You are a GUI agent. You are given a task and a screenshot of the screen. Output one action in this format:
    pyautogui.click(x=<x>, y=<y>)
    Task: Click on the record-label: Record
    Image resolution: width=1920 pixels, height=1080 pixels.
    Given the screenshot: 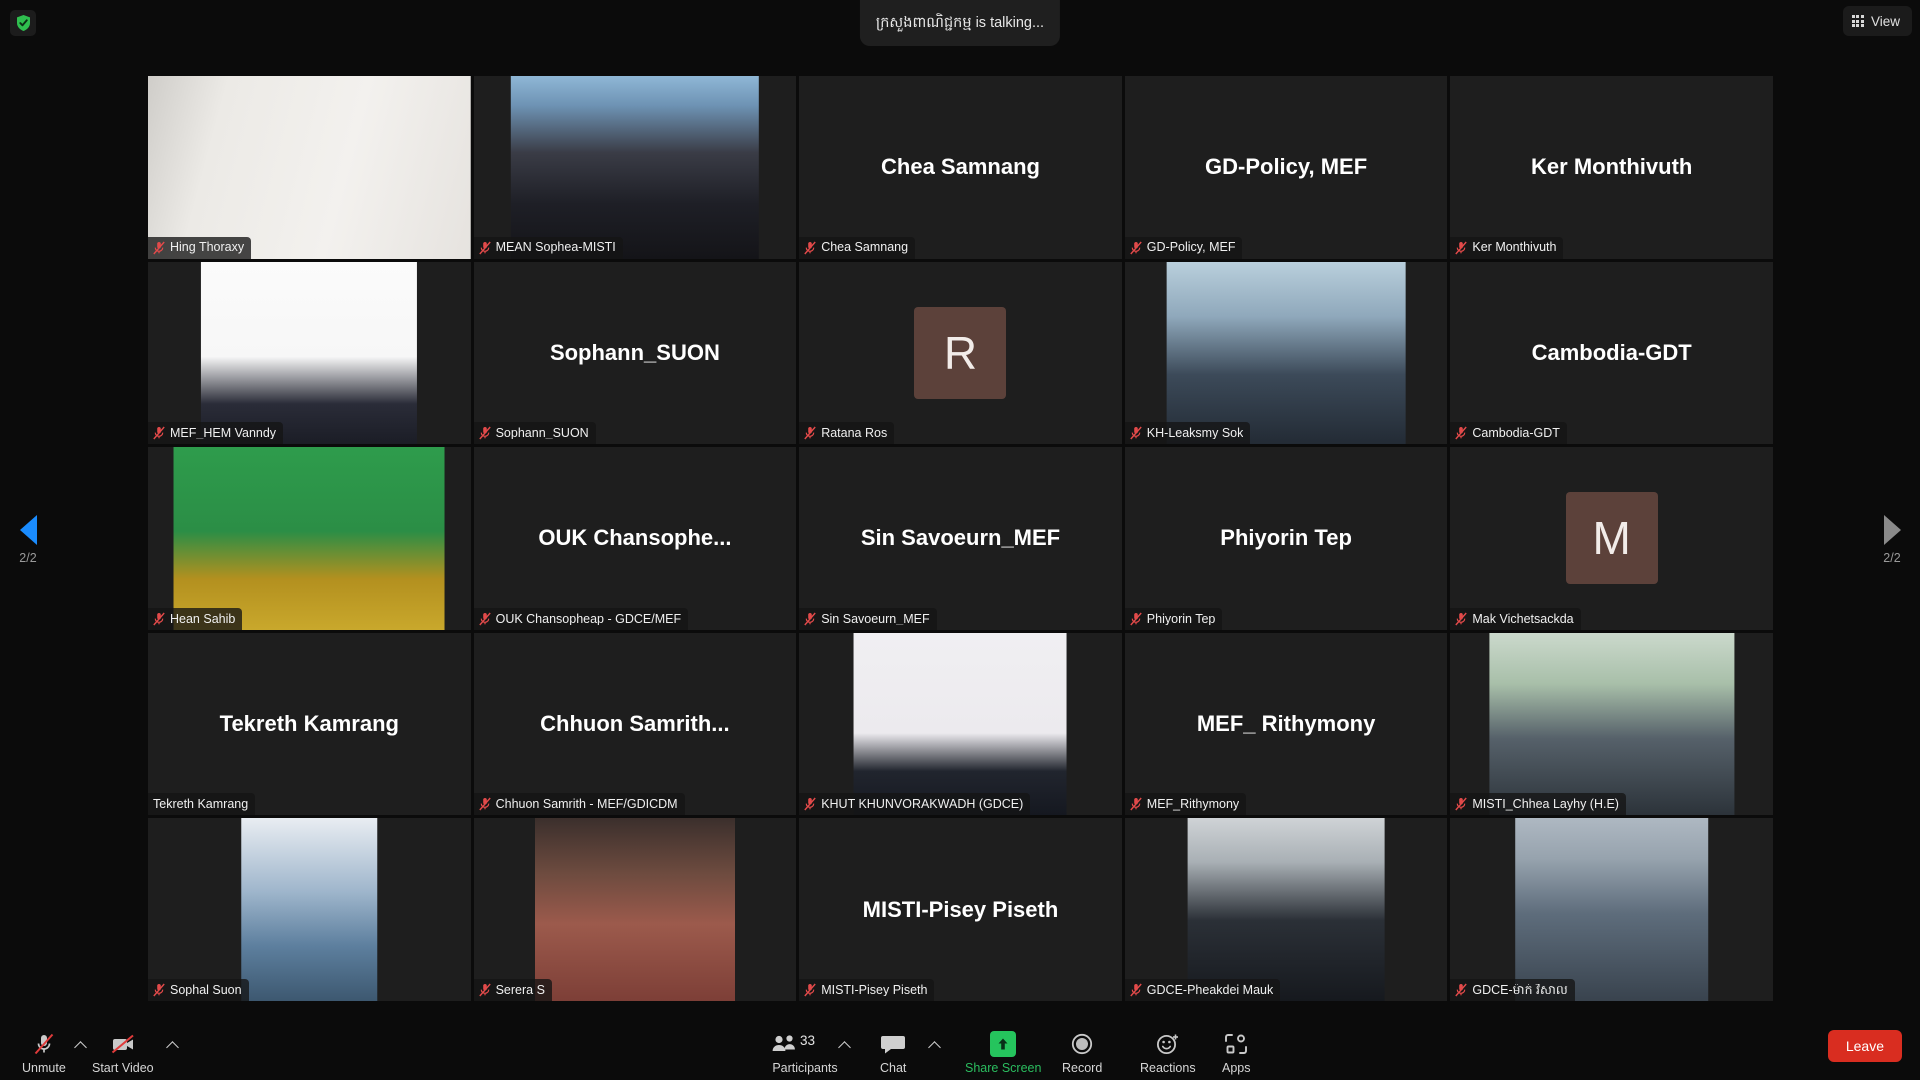 What is the action you would take?
    pyautogui.click(x=1082, y=1067)
    